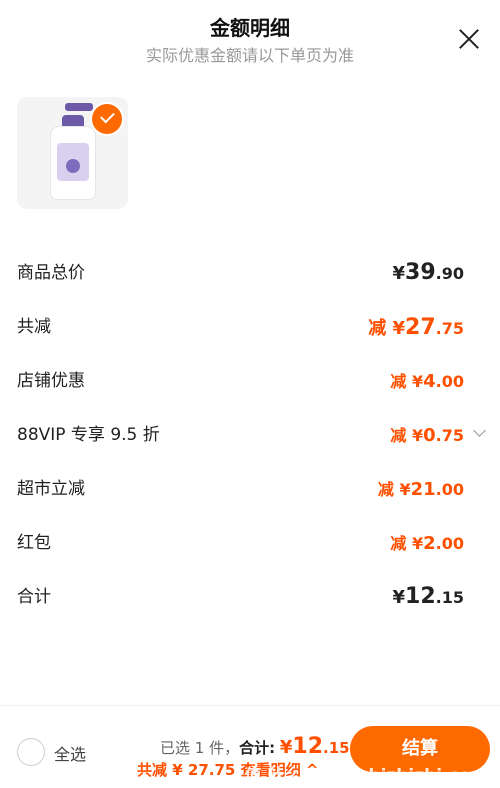  Describe the element at coordinates (51, 273) in the screenshot. I see `row-label: 商品总价` at that location.